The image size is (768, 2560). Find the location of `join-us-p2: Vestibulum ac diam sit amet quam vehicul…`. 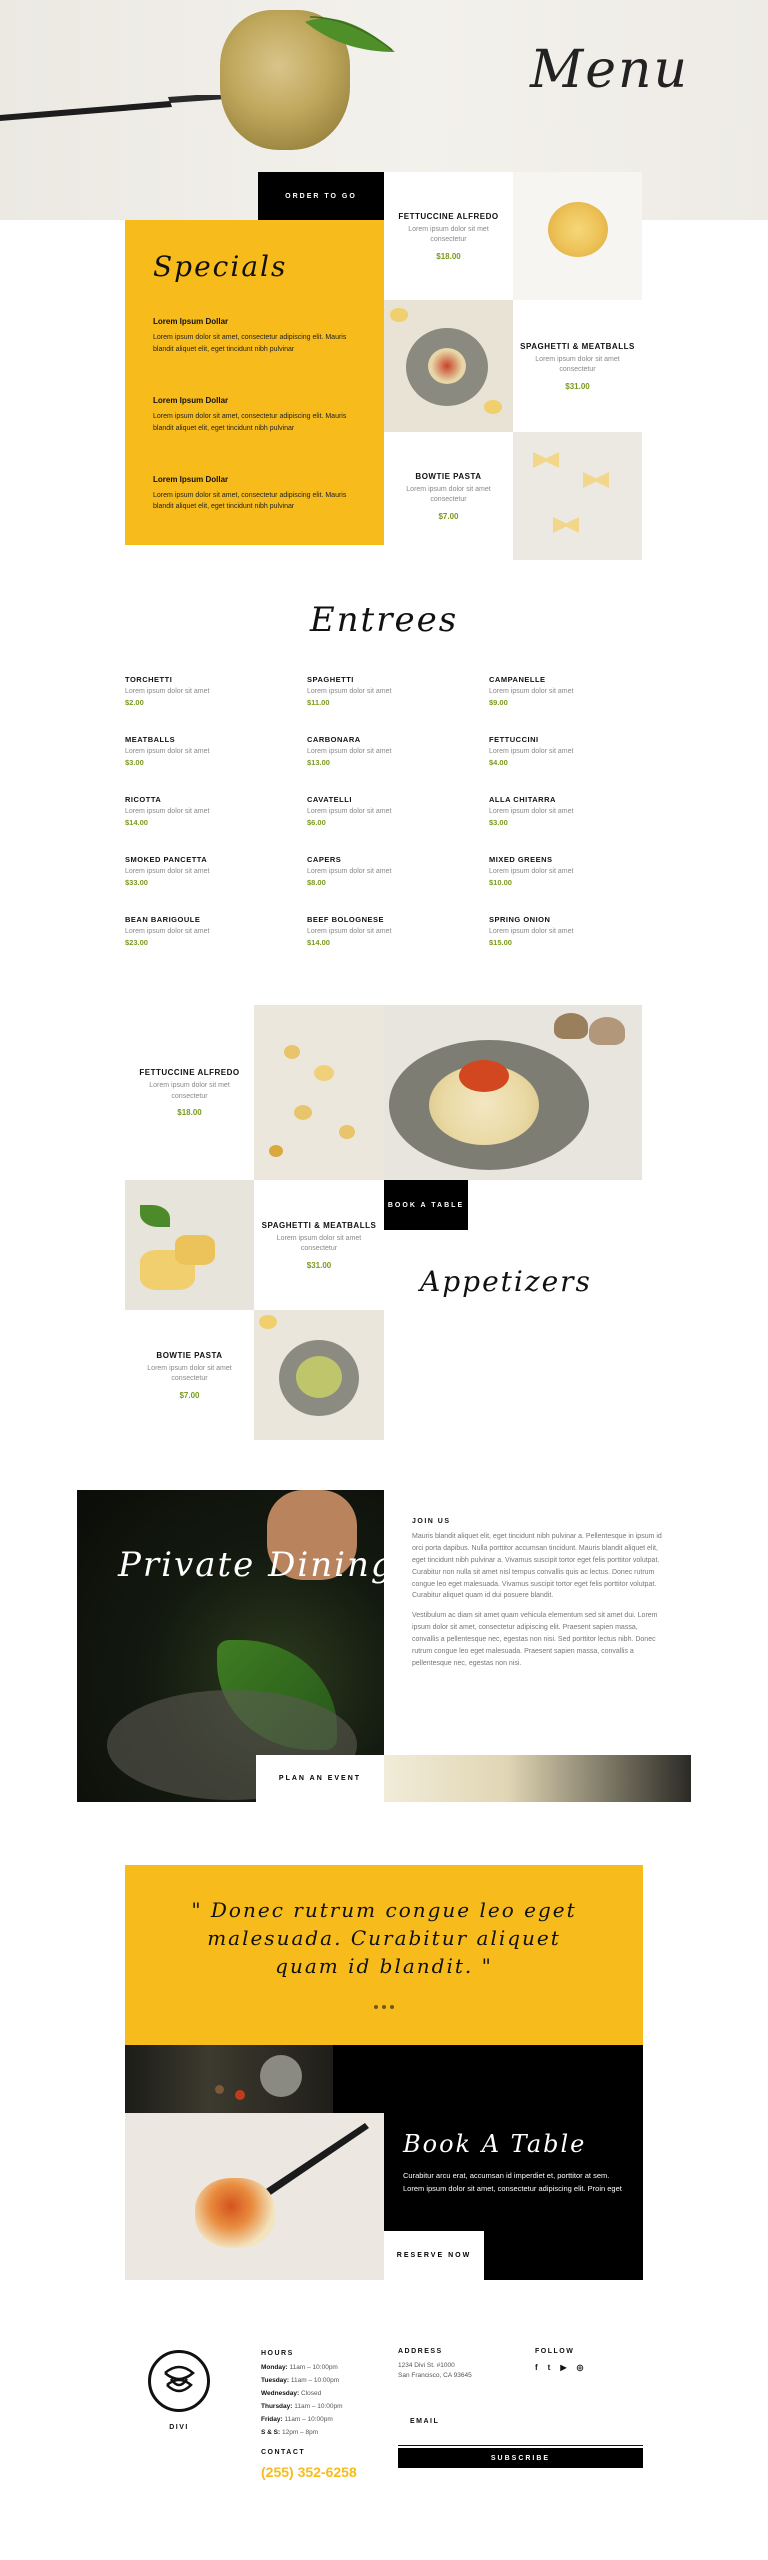

join-us-p2: Vestibulum ac diam sit amet quam vehicul… is located at coordinates (535, 1639).